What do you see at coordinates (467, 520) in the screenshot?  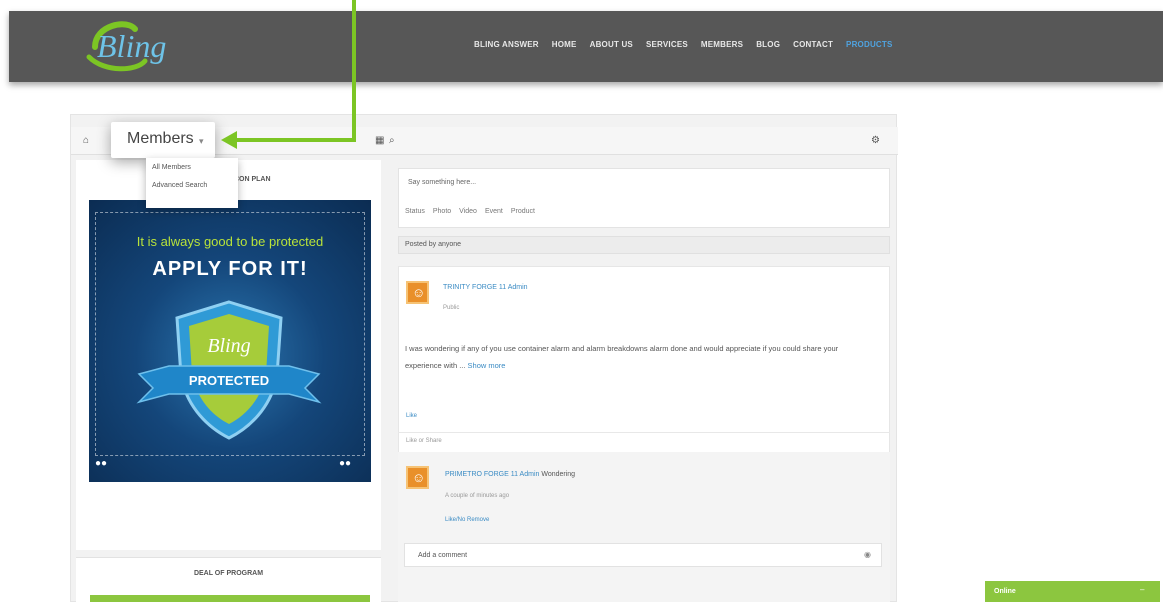 I see `comment-actions-link: Like/No Remove` at bounding box center [467, 520].